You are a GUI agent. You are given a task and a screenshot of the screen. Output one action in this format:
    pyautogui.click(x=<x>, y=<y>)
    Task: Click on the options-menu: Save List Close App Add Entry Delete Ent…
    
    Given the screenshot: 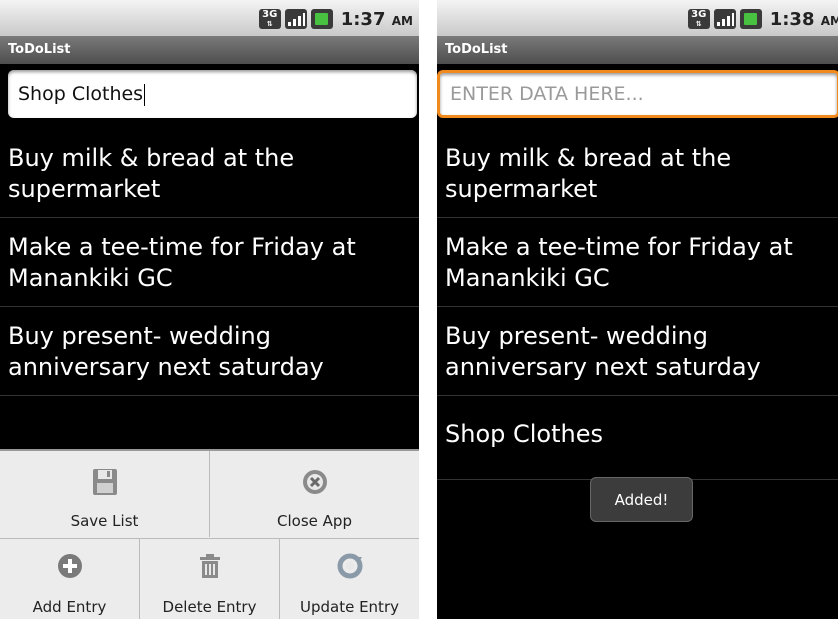 What is the action you would take?
    pyautogui.click(x=209, y=534)
    